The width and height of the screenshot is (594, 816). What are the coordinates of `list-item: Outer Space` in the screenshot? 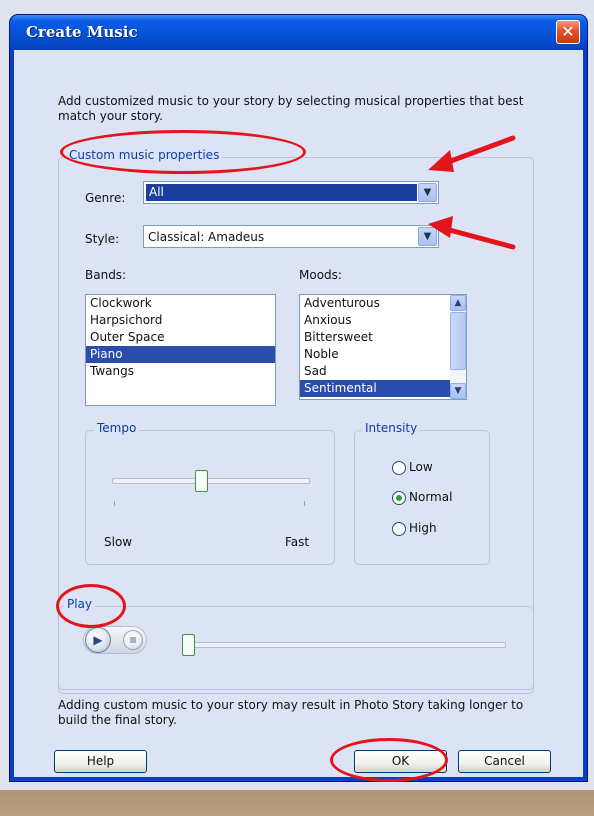 It's located at (180, 337).